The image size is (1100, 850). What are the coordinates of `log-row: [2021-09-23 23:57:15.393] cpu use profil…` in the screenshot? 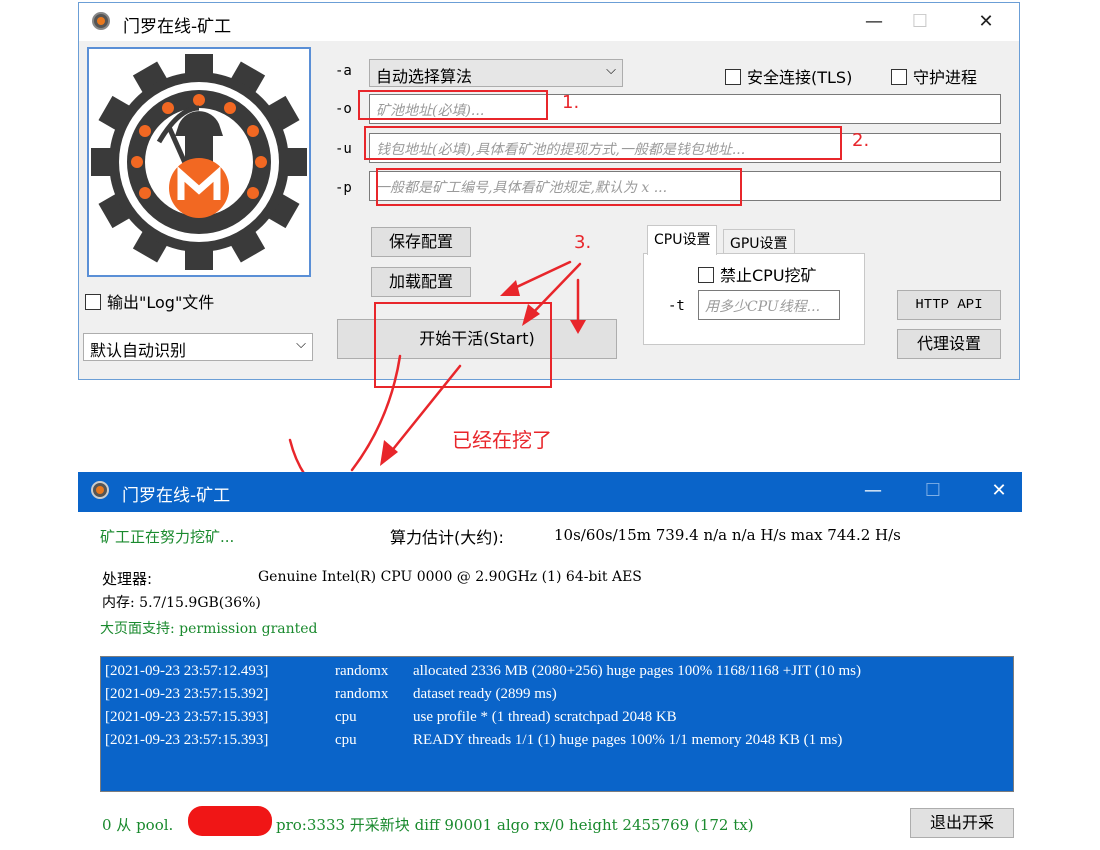 It's located at (391, 717).